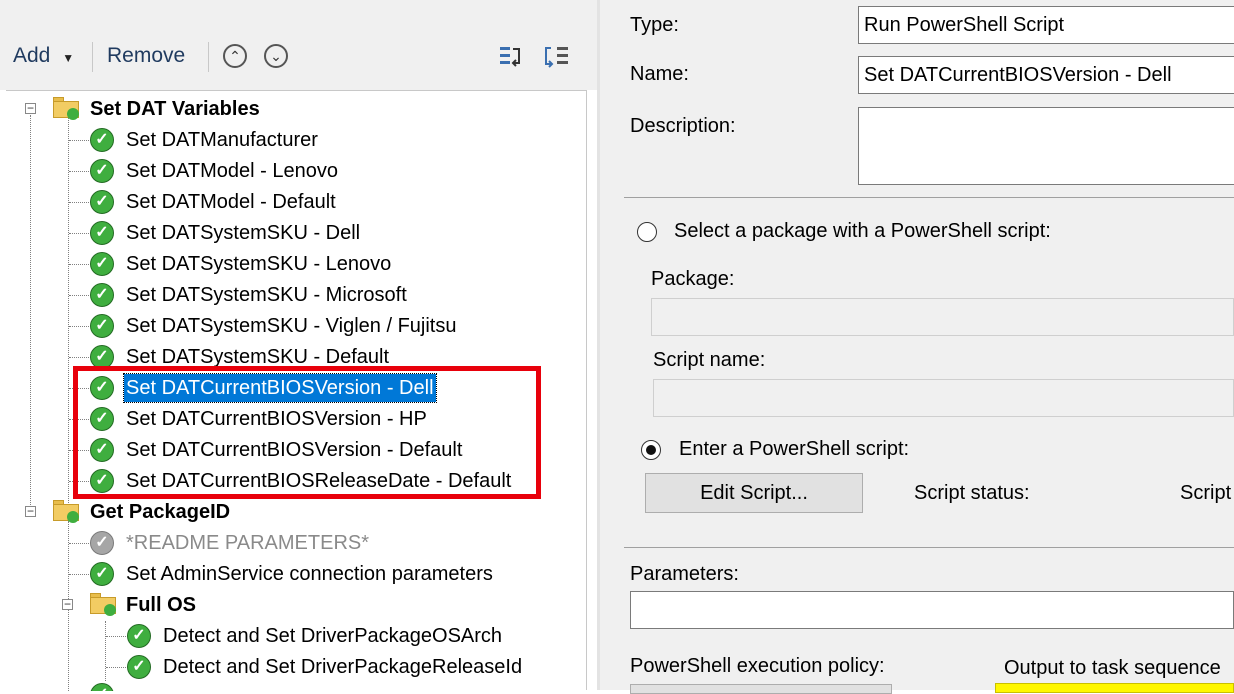 The image size is (1234, 694). Describe the element at coordinates (1114, 688) in the screenshot. I see `output-highlight-field` at that location.